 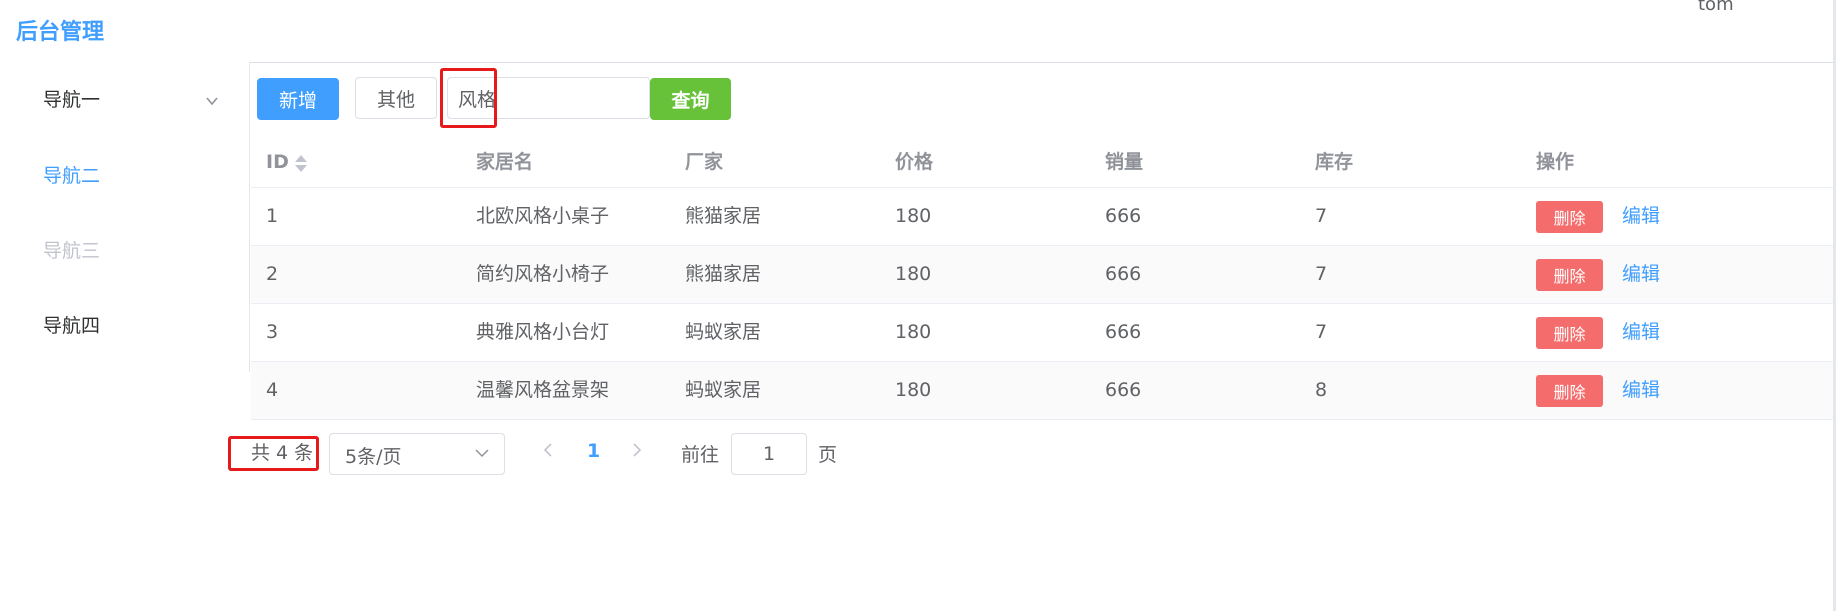 What do you see at coordinates (918, 31) in the screenshot?
I see `top-header: 后台管理 tom` at bounding box center [918, 31].